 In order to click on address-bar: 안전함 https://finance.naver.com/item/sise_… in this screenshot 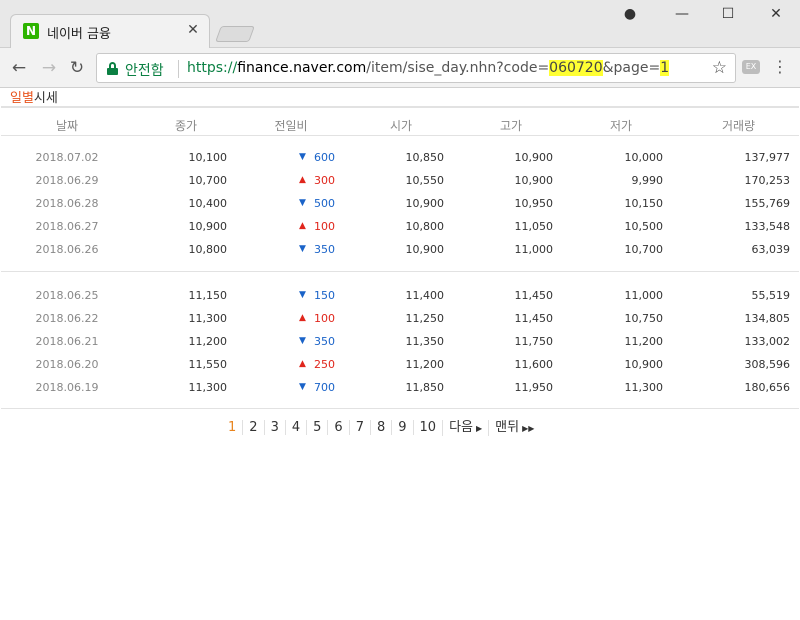, I will do `click(416, 68)`.